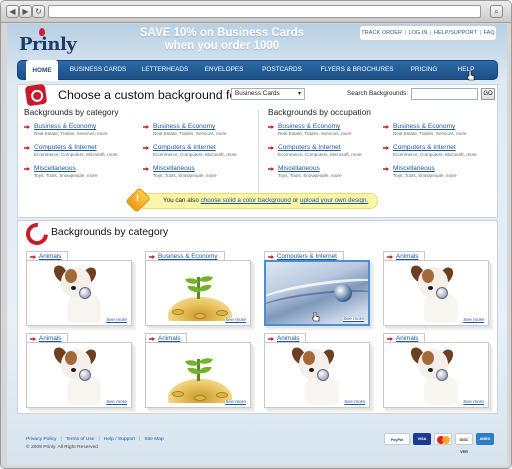  Describe the element at coordinates (488, 94) in the screenshot. I see `go-button: GO` at that location.